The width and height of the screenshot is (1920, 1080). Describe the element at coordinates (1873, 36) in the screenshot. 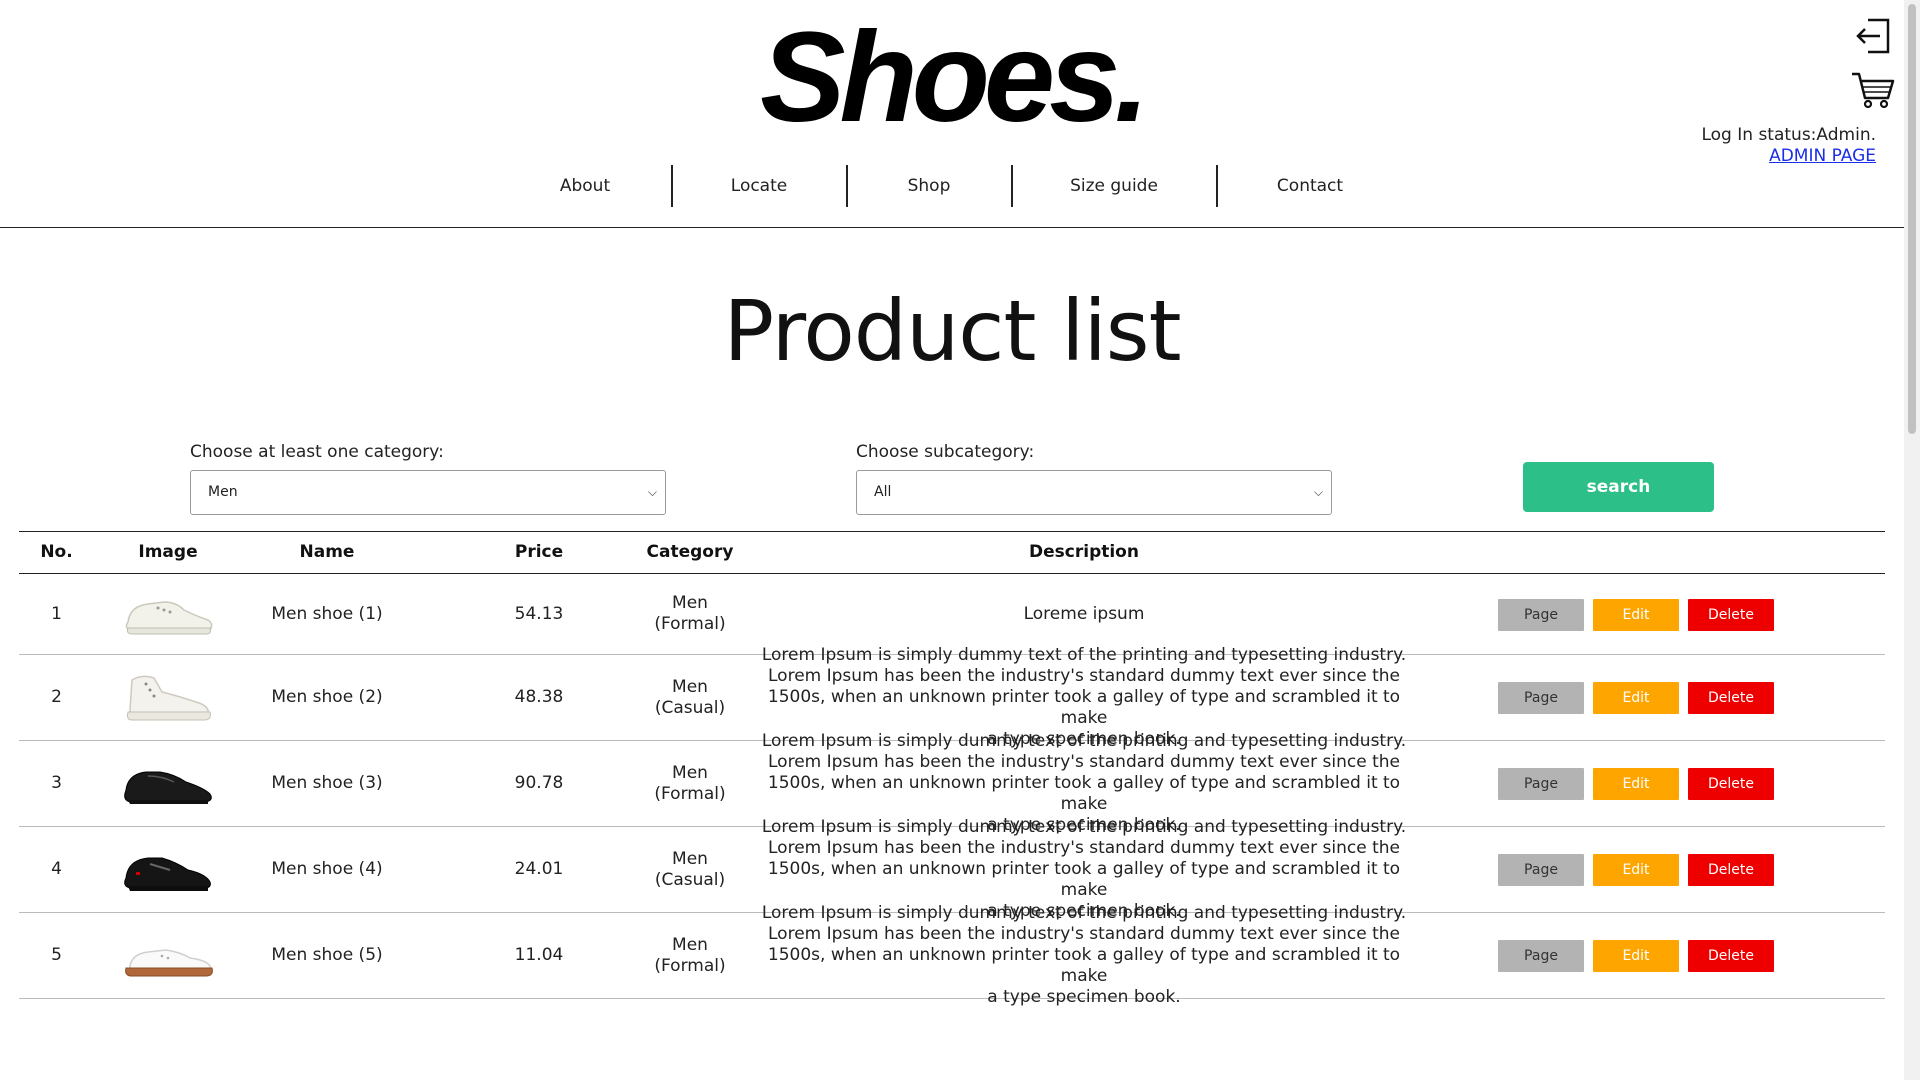

I see `logout-icon` at that location.